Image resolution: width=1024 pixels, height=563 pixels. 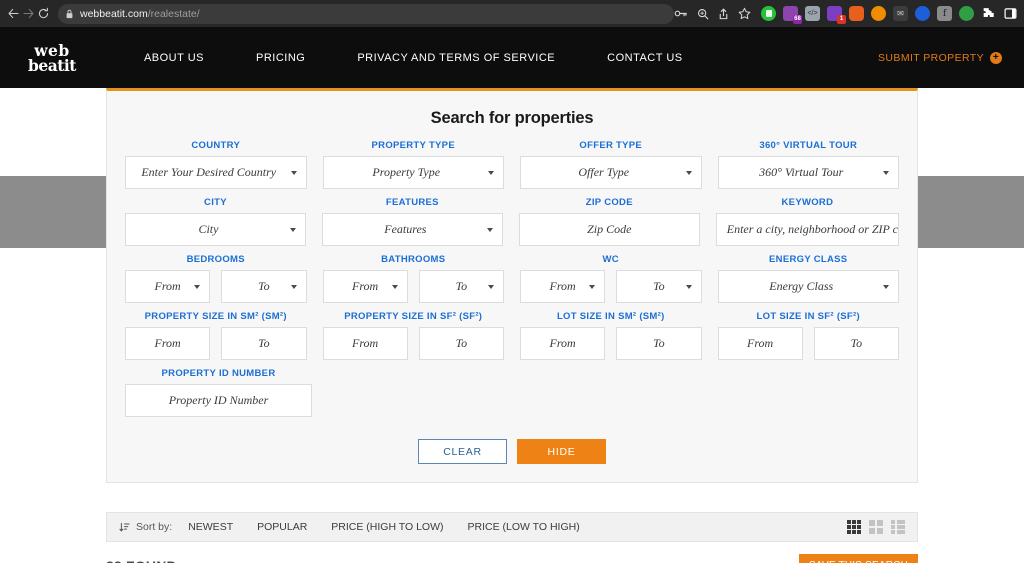 I want to click on sort-price-high-low: PRICE (HIGH TO LOW), so click(x=387, y=527).